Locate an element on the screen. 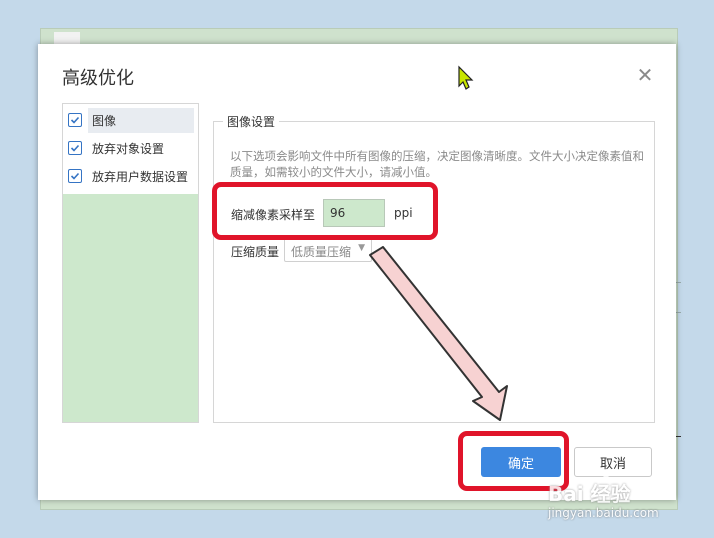 This screenshot has width=714, height=538. mouse-cursor-icon is located at coordinates (466, 77).